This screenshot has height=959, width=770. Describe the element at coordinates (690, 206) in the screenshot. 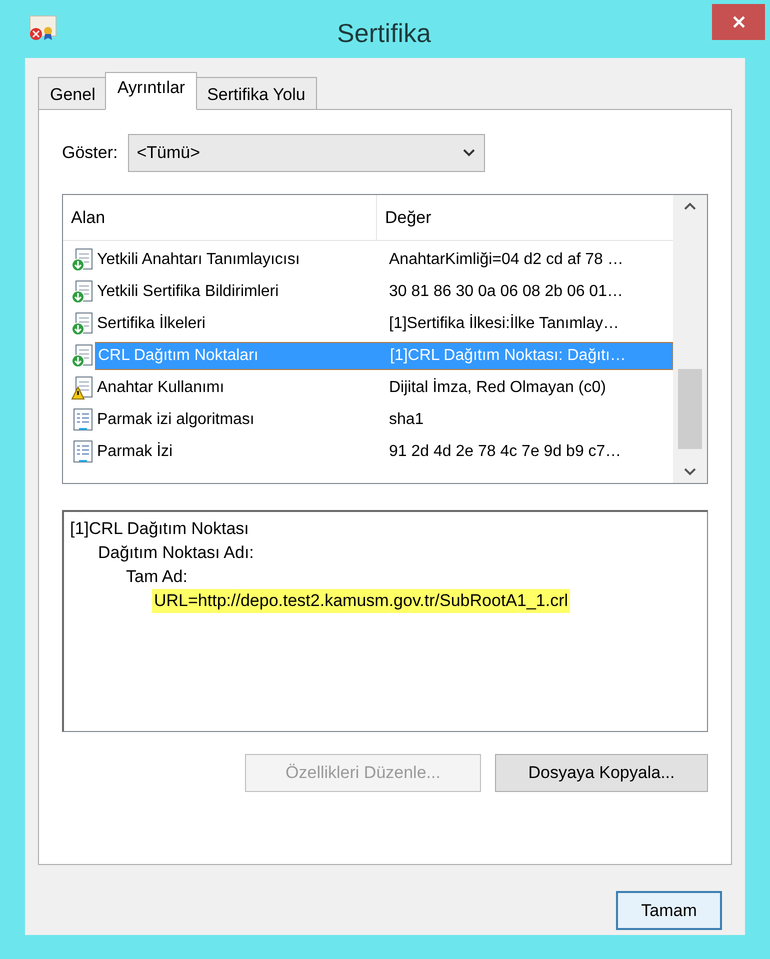

I see `scroll-up-icon` at that location.